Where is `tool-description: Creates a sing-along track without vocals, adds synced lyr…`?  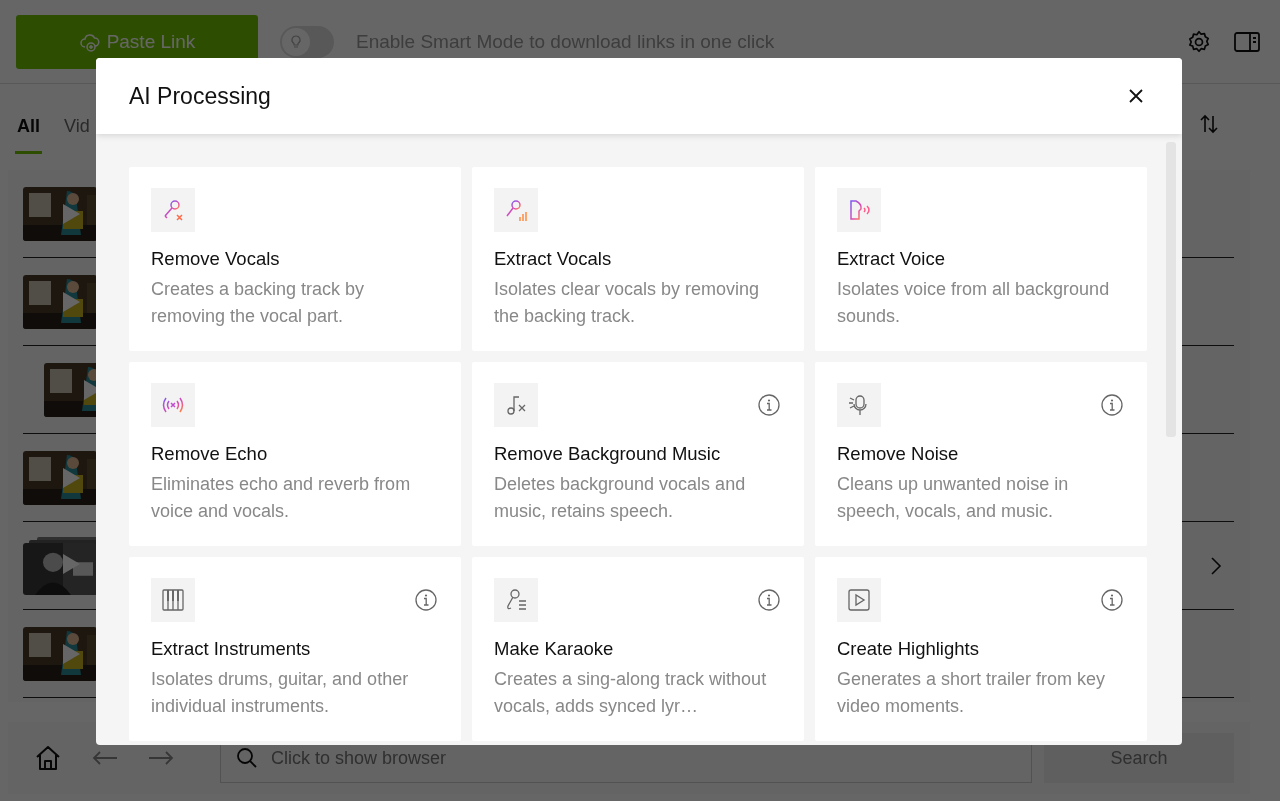
tool-description: Creates a sing-along track without vocals, adds synced lyr… is located at coordinates (631, 693).